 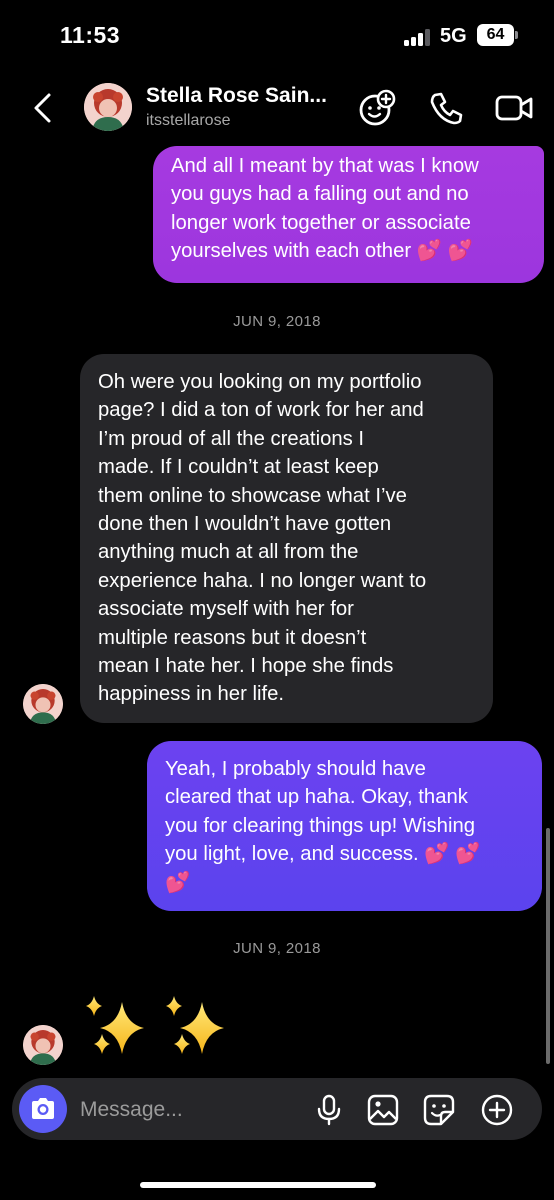 I want to click on cellular-signal-icon, so click(x=419, y=37).